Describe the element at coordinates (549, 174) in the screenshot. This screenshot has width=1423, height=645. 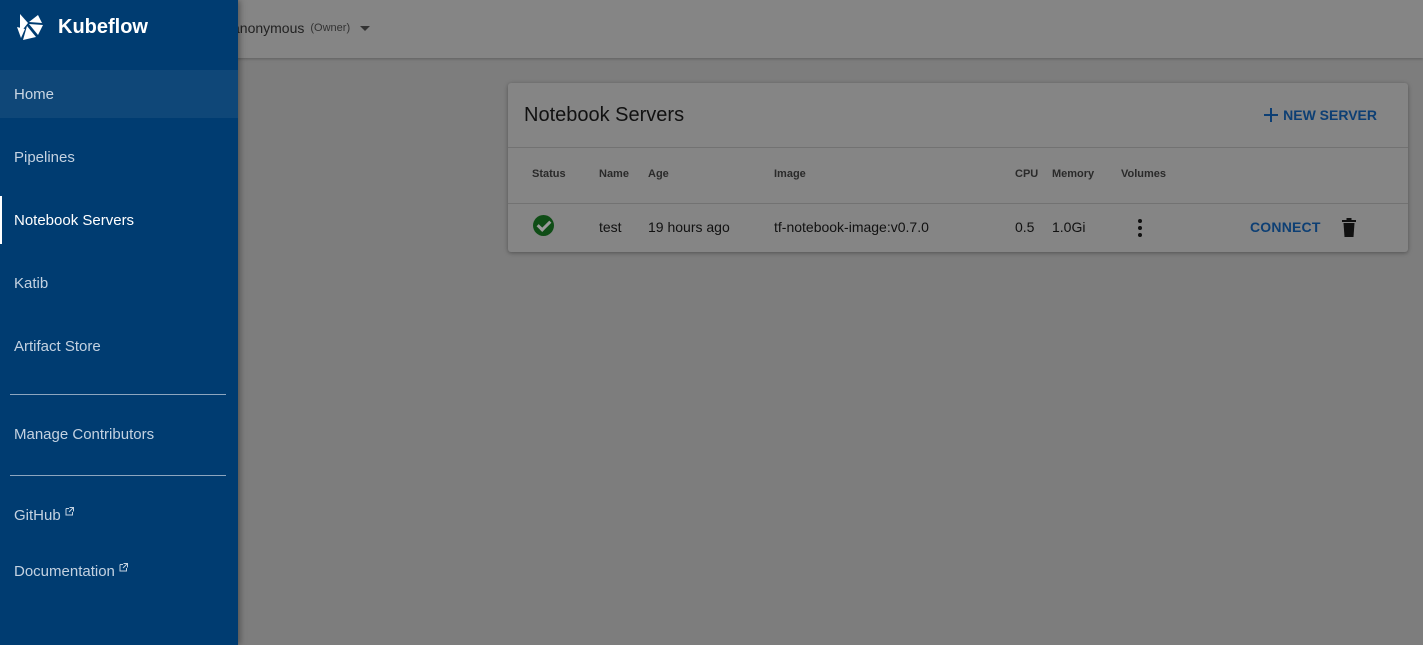
I see `column-header-status: Status` at that location.